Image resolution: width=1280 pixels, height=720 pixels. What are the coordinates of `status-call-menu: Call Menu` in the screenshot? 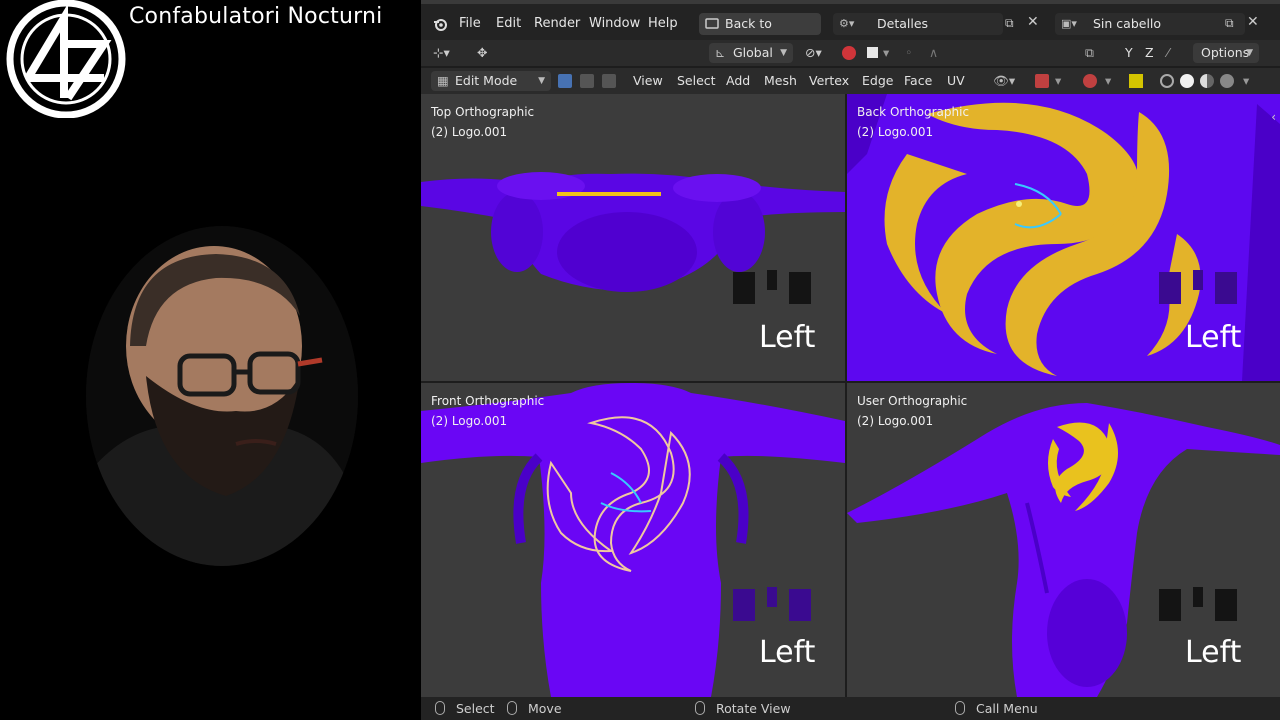 It's located at (1007, 708).